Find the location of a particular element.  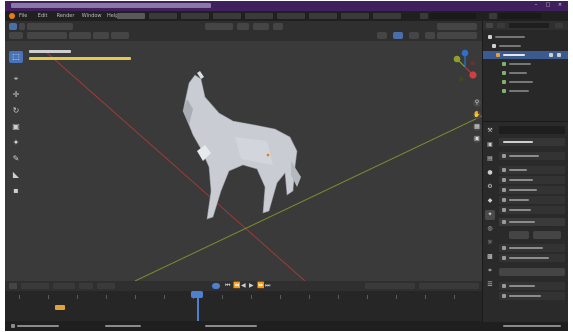

current-frame-field is located at coordinates (390, 286).